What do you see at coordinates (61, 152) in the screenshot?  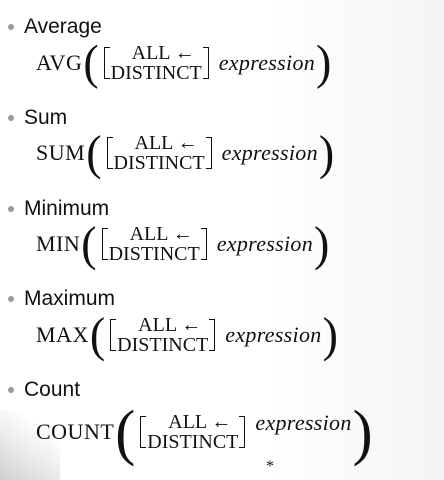 I see `function-name: SUM` at bounding box center [61, 152].